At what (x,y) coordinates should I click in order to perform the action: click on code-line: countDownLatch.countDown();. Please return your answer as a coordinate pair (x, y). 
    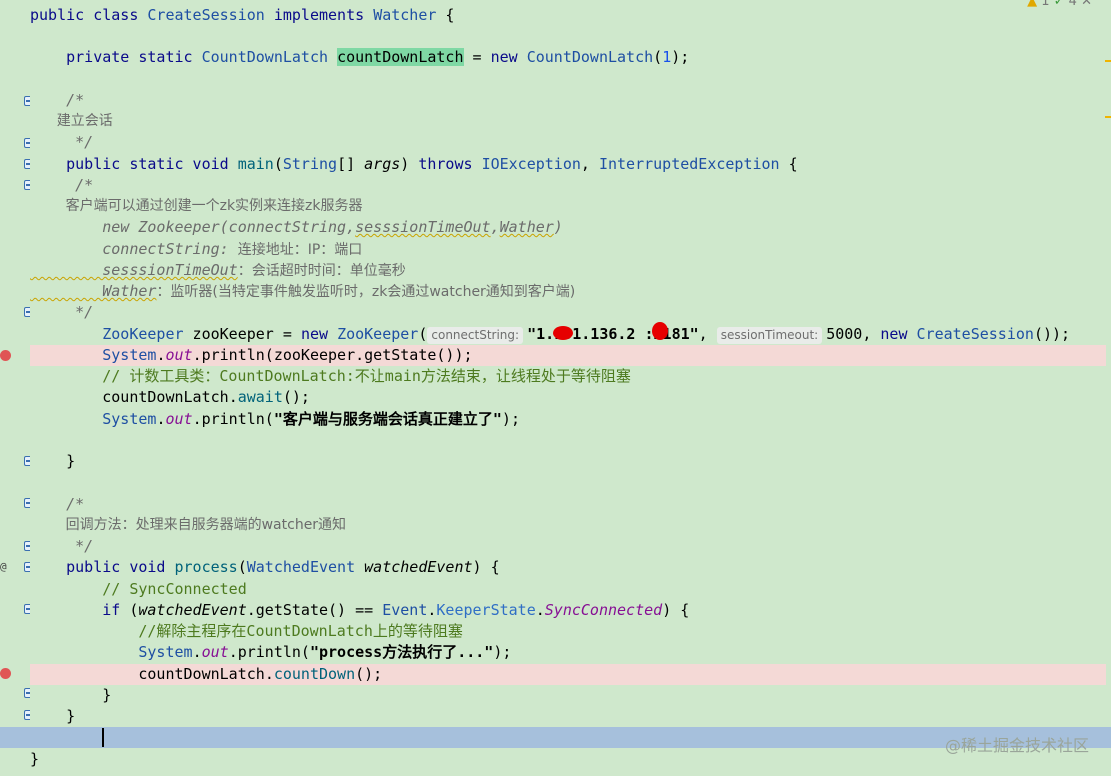
    Looking at the image, I should click on (568, 674).